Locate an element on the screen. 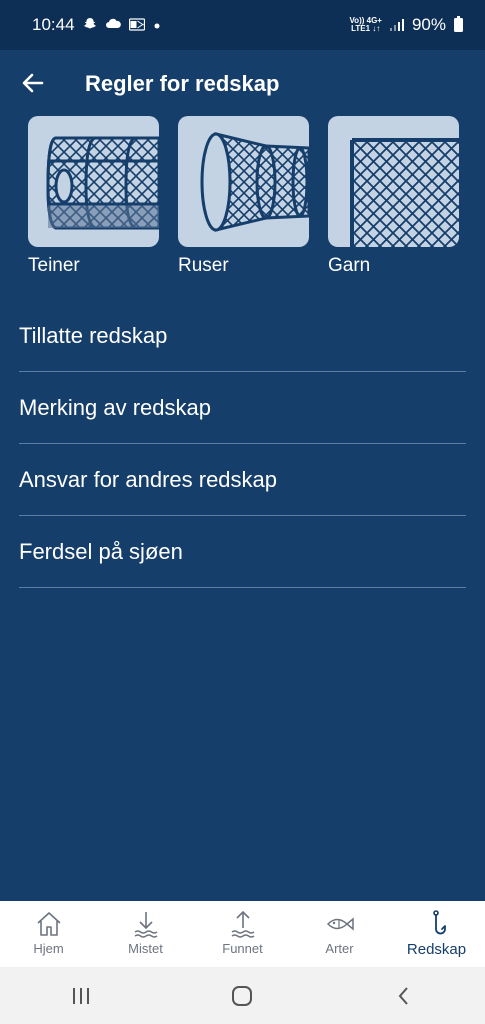 The height and width of the screenshot is (1024, 485). arrow-left-icon is located at coordinates (33, 83).